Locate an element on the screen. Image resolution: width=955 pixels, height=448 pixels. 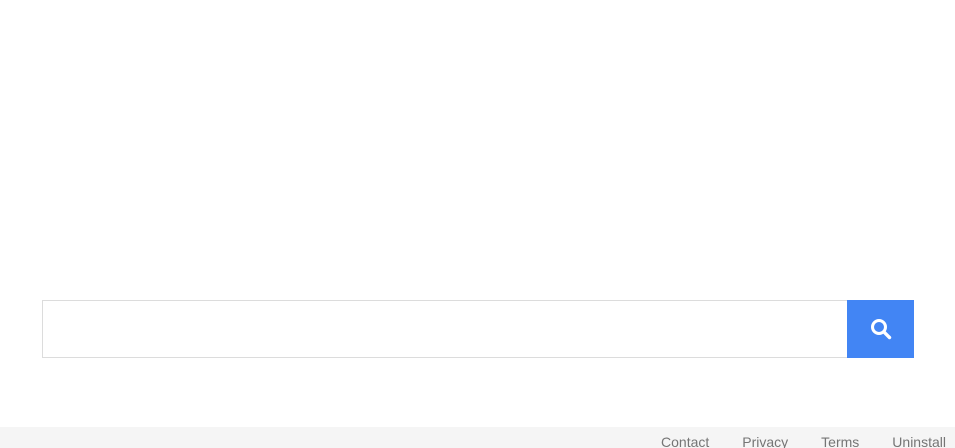
search-icon is located at coordinates (881, 329).